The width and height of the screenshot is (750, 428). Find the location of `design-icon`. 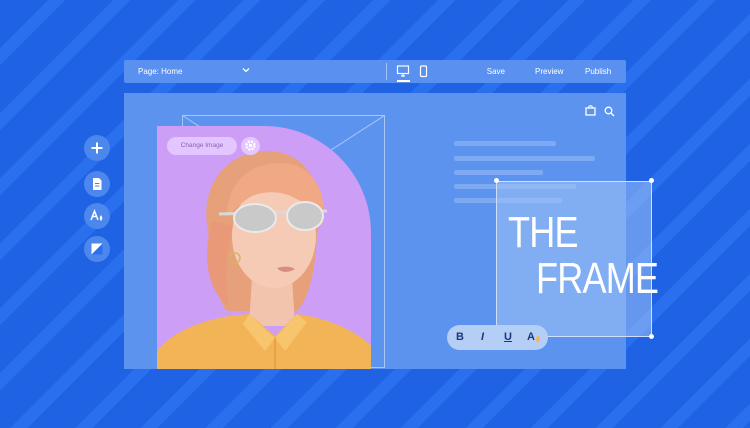

design-icon is located at coordinates (96, 215).